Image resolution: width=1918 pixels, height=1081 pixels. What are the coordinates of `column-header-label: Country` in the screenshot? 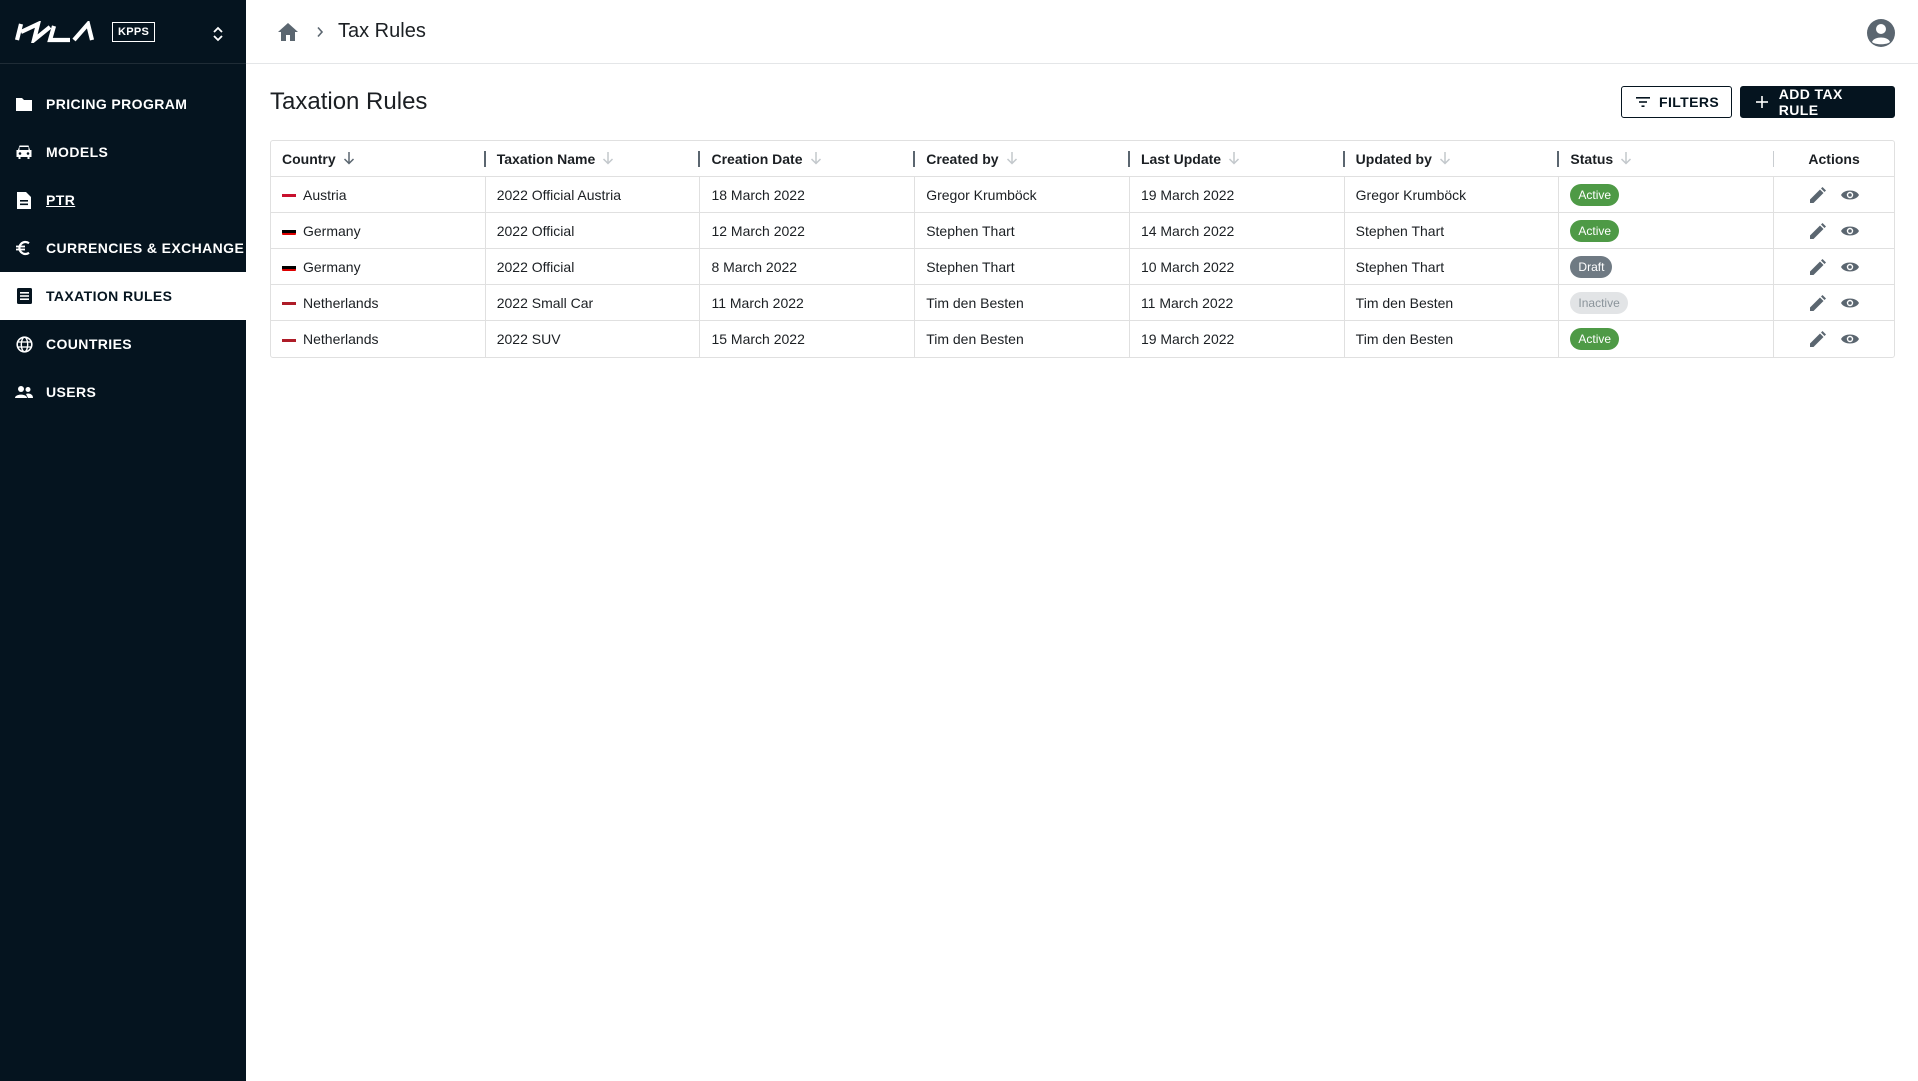 It's located at (309, 158).